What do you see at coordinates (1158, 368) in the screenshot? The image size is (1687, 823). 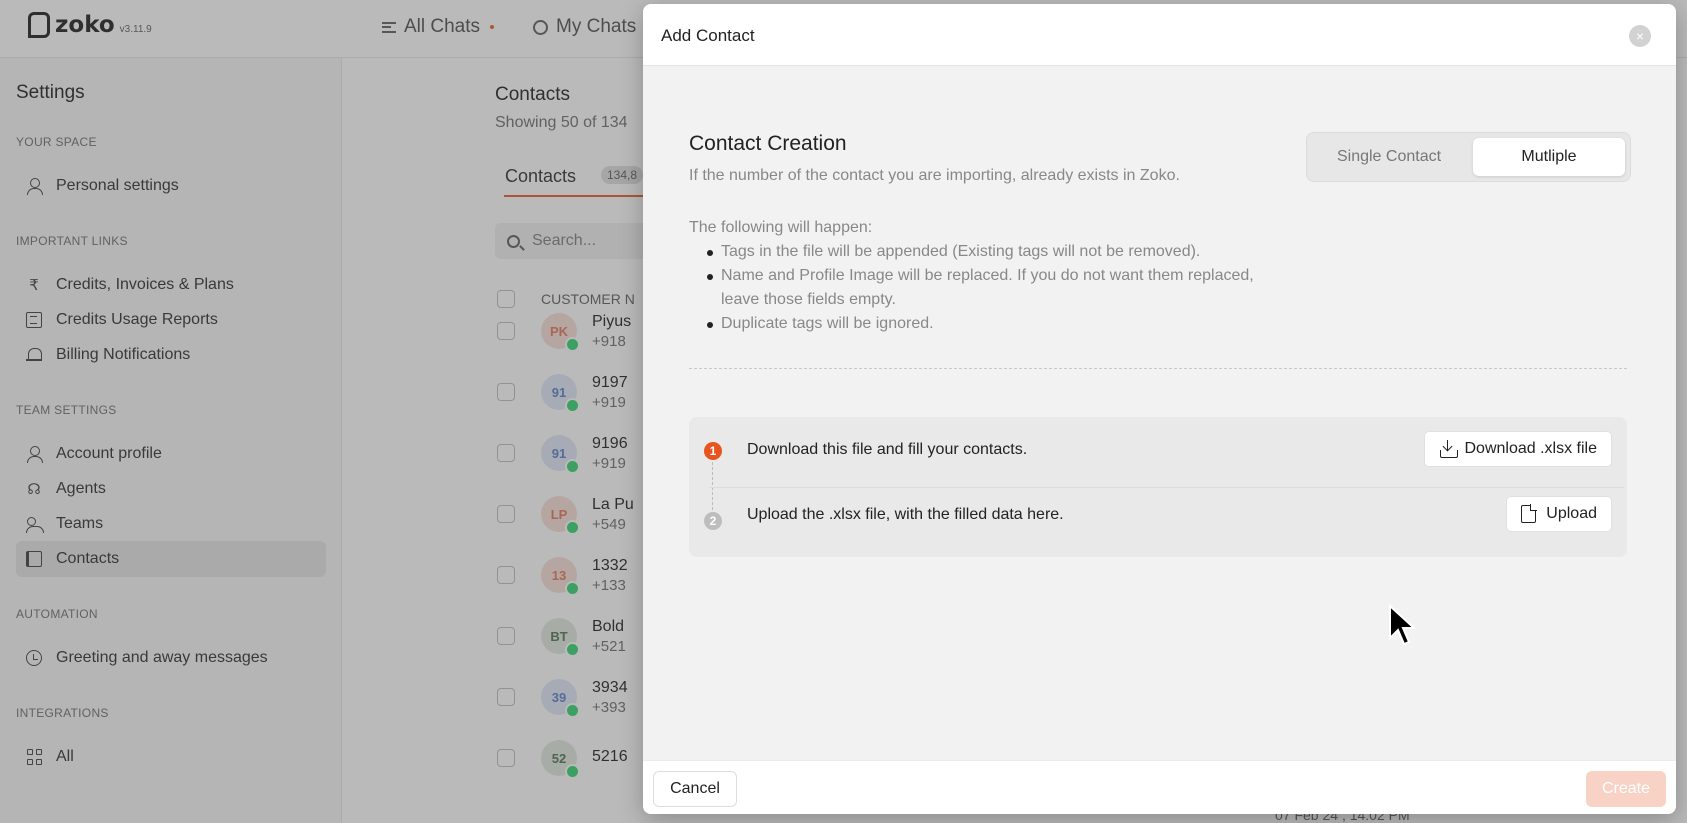 I see `section-divider` at bounding box center [1158, 368].